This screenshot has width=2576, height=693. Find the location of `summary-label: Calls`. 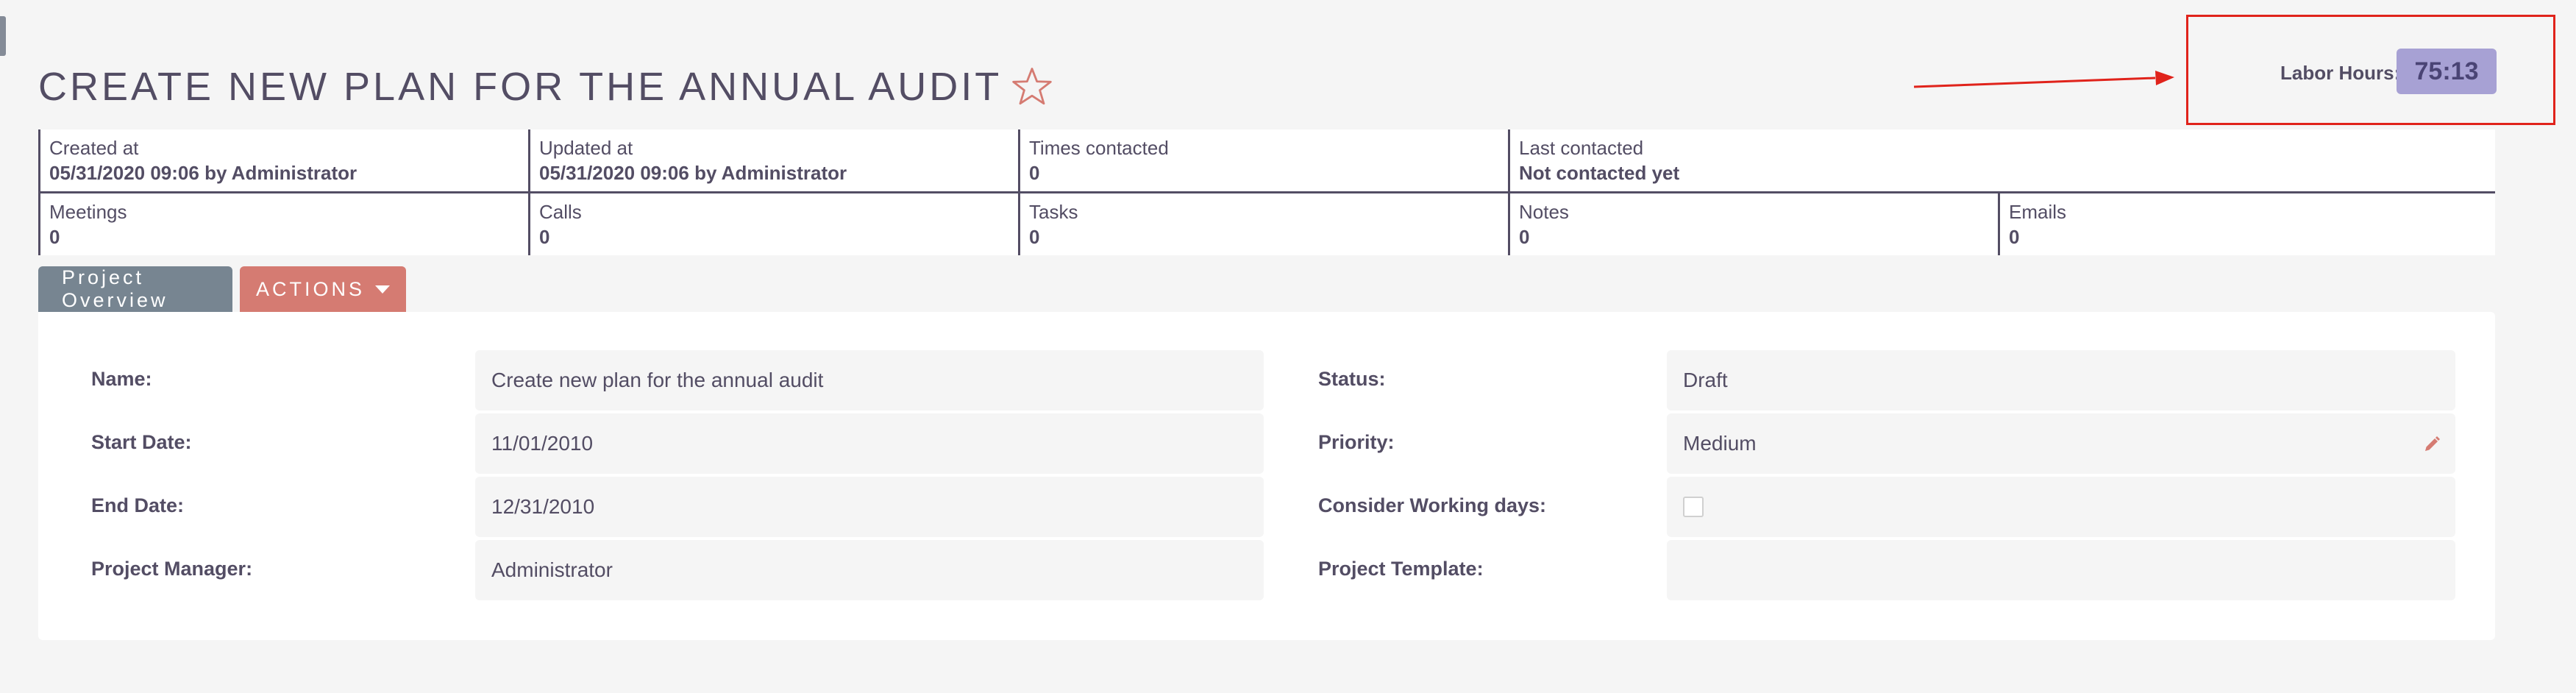

summary-label: Calls is located at coordinates (560, 212).